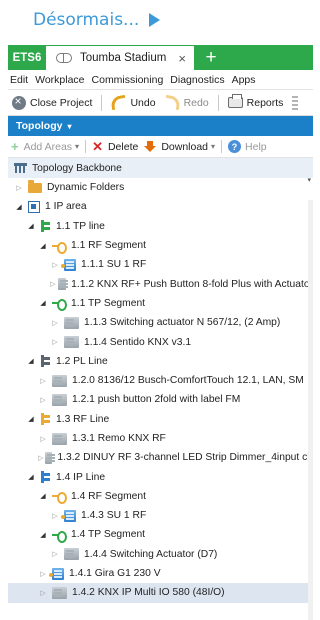  Describe the element at coordinates (35, 186) in the screenshot. I see `folder-icon` at that location.